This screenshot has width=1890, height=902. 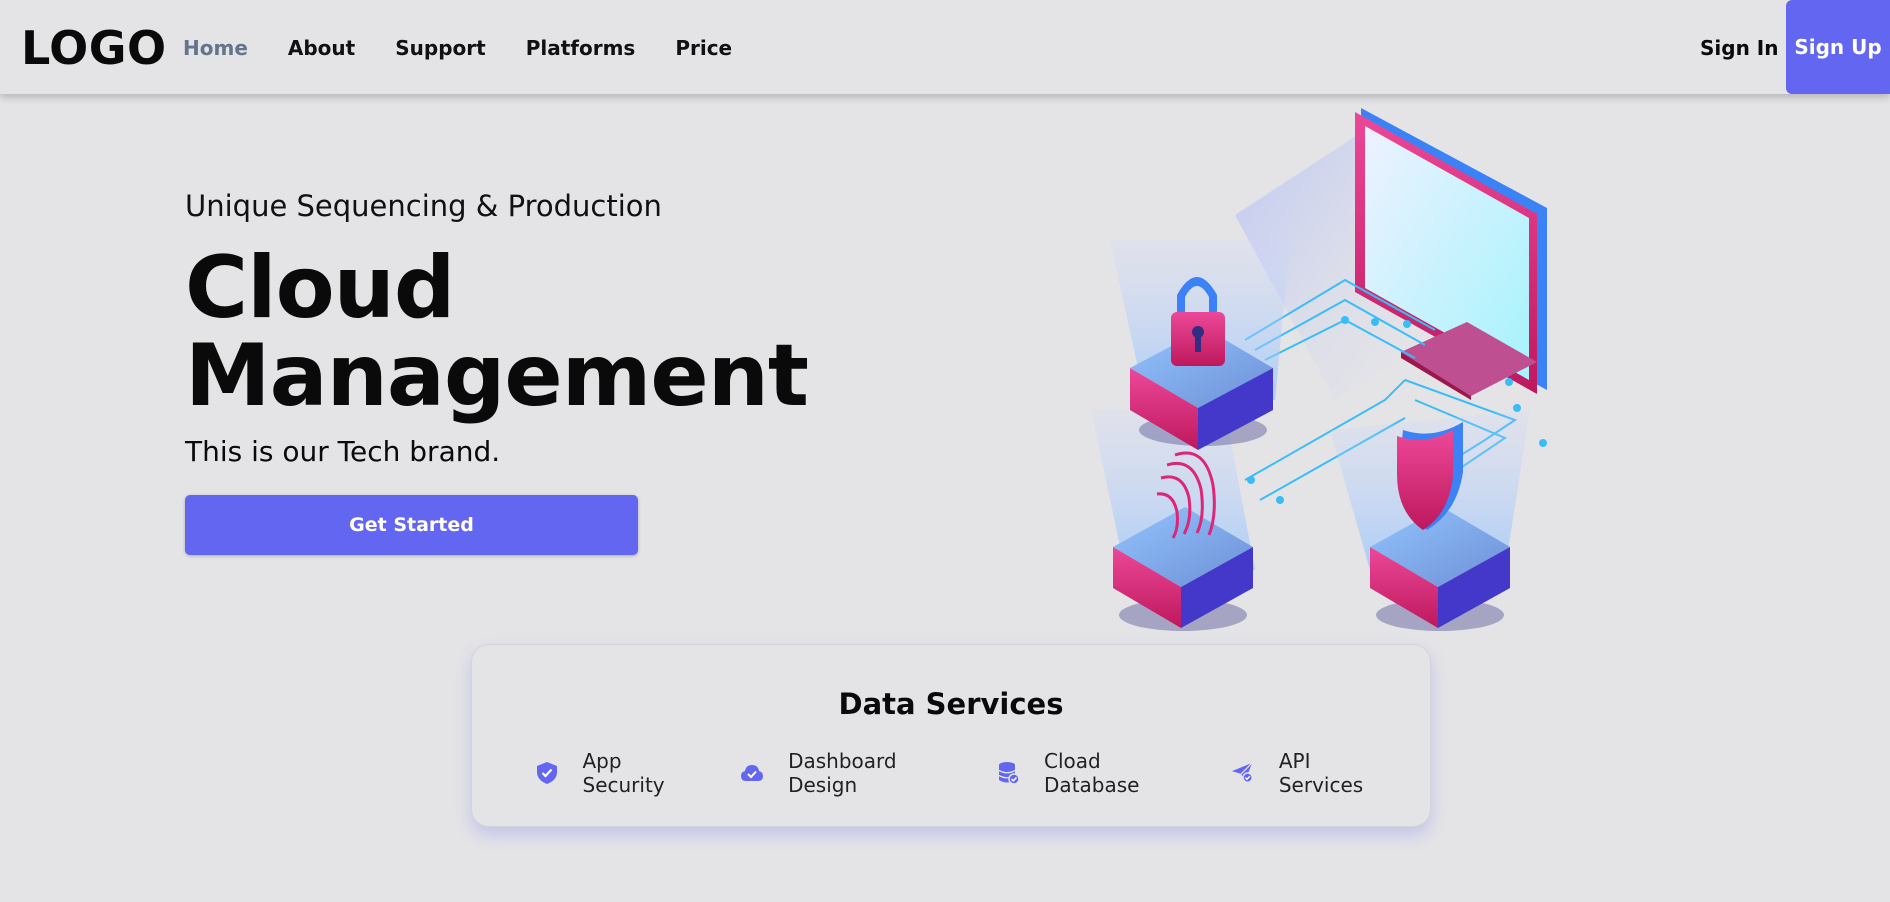 I want to click on main-nav: Home About Support Platforms Price, so click(x=477, y=48).